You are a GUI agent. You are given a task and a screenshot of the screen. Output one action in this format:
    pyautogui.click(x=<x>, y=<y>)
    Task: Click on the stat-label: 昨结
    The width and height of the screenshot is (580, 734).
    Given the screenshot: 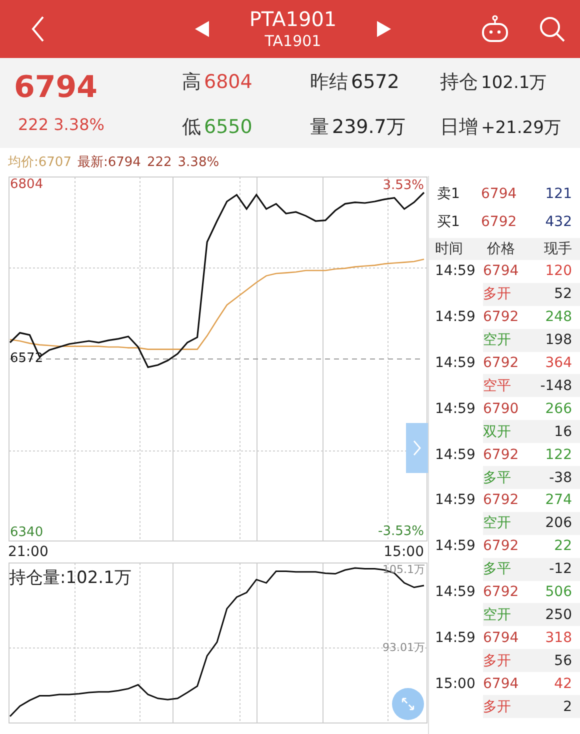 What is the action you would take?
    pyautogui.click(x=329, y=82)
    